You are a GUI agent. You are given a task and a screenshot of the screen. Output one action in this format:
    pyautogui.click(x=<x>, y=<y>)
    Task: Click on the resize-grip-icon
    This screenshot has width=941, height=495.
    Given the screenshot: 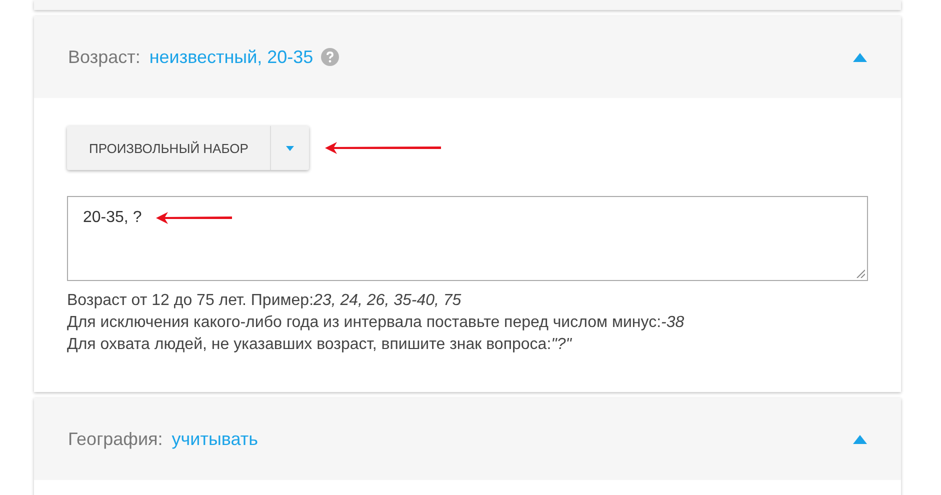 What is the action you would take?
    pyautogui.click(x=860, y=273)
    